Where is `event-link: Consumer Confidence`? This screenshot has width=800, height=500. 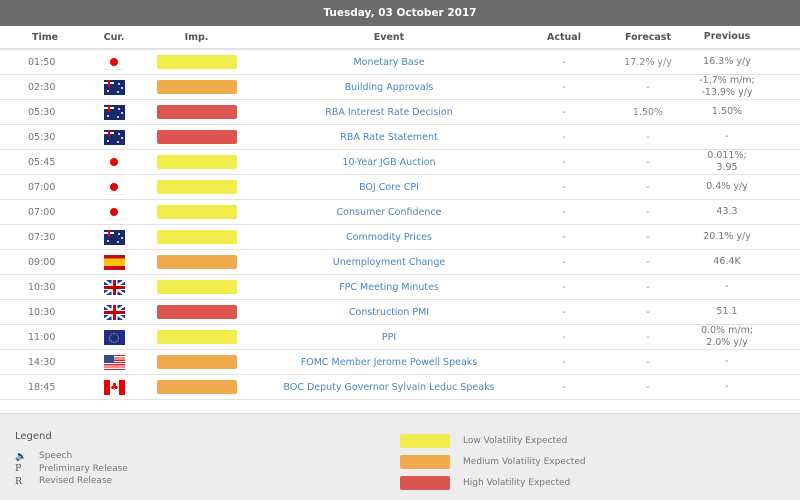 event-link: Consumer Confidence is located at coordinates (389, 212).